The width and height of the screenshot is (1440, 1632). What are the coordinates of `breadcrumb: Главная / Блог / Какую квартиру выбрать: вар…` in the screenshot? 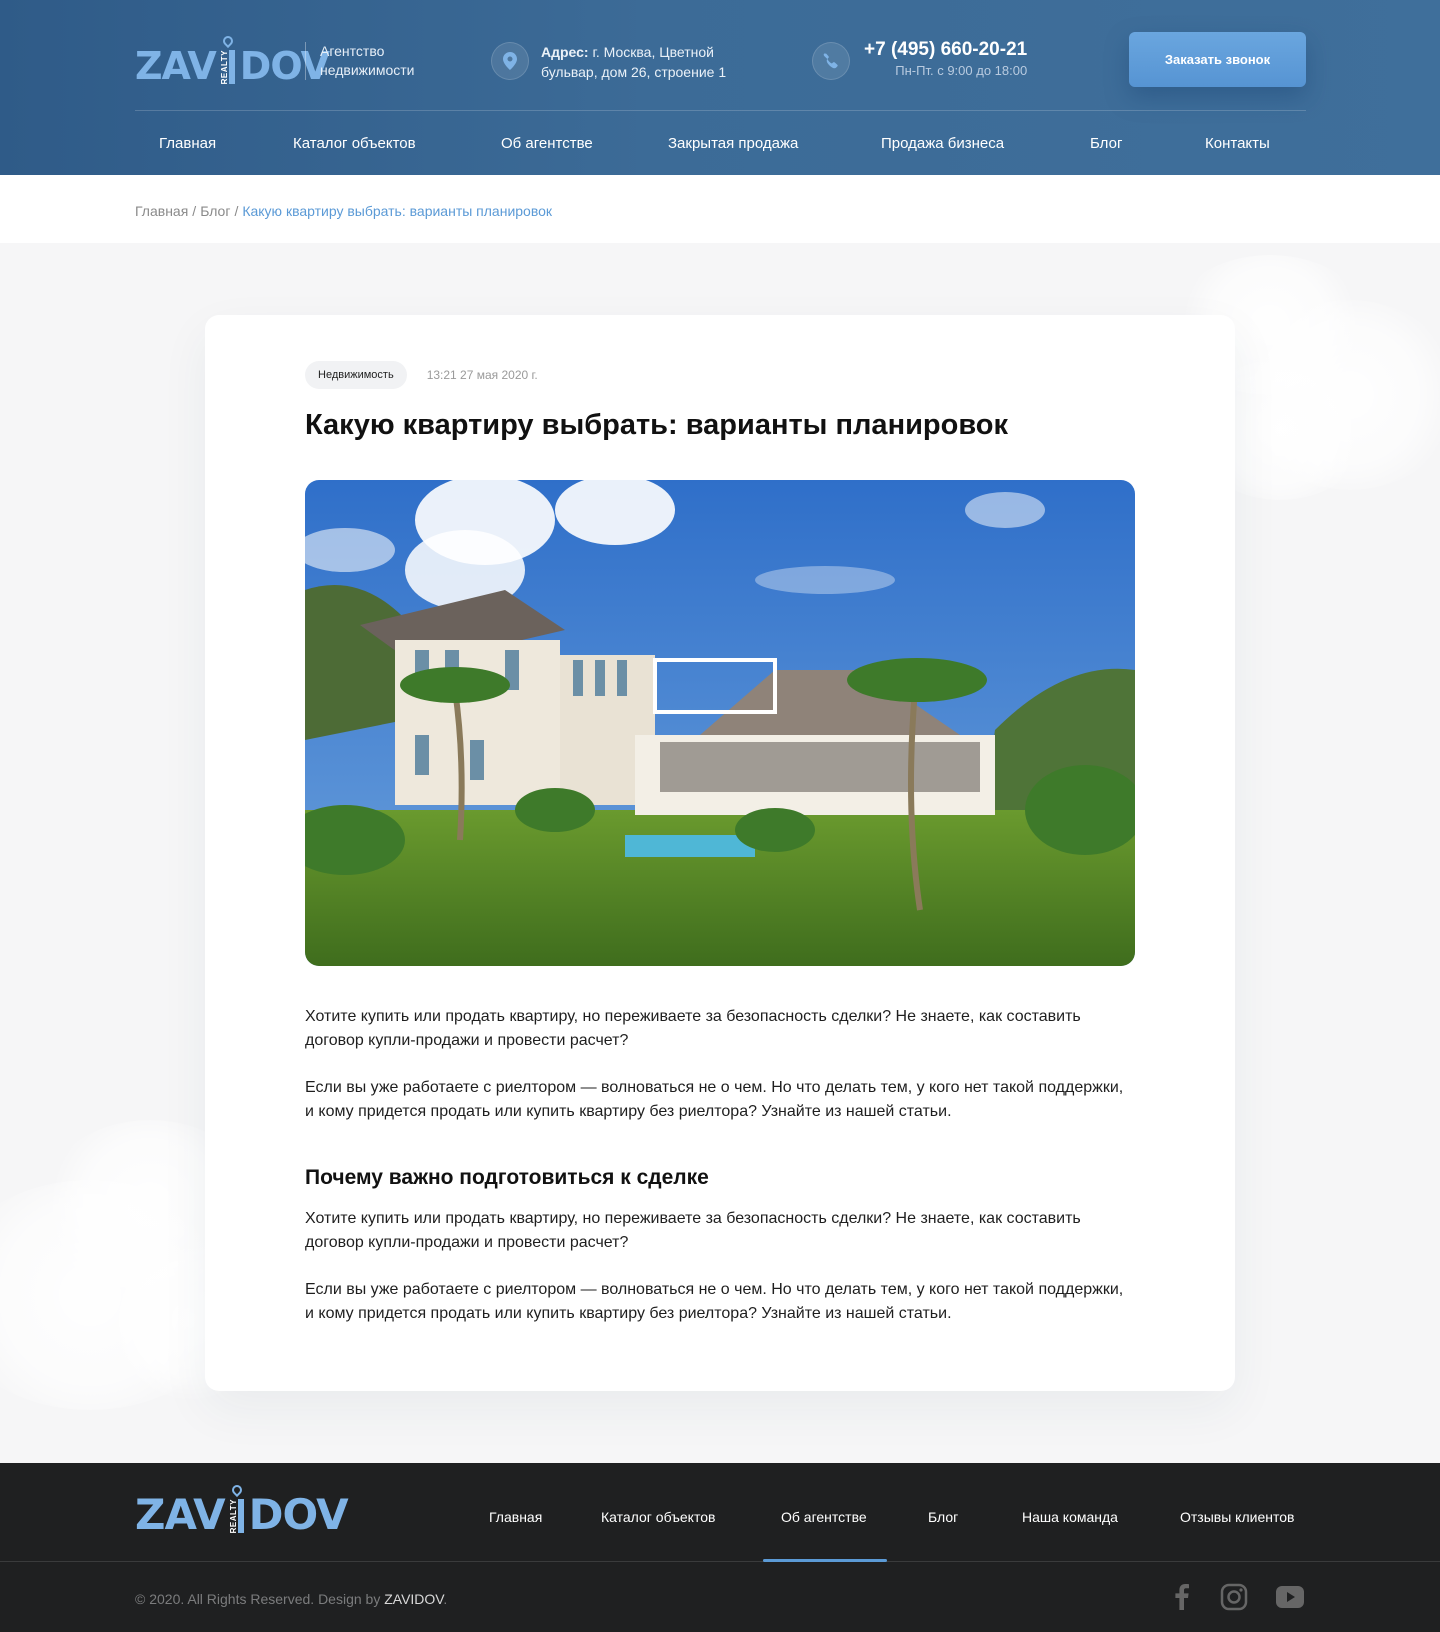 It's located at (343, 211).